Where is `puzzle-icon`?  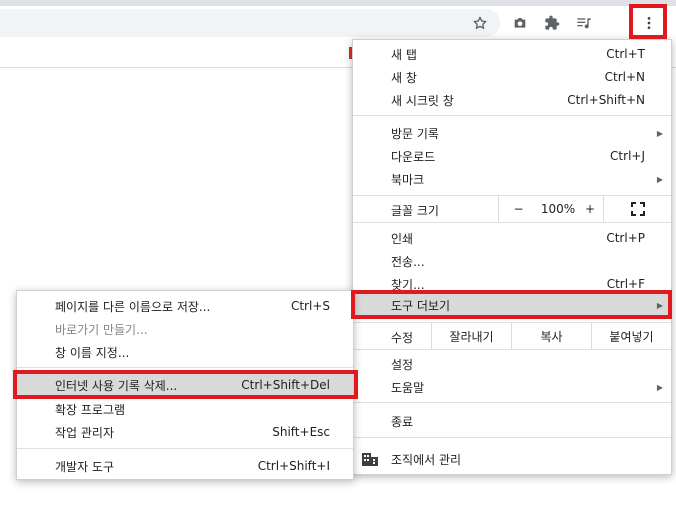
puzzle-icon is located at coordinates (552, 23).